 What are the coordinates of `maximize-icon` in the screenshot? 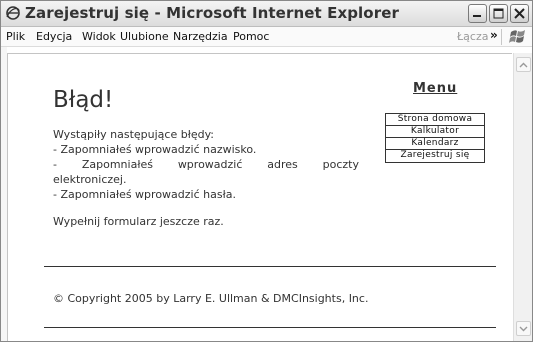 It's located at (498, 13).